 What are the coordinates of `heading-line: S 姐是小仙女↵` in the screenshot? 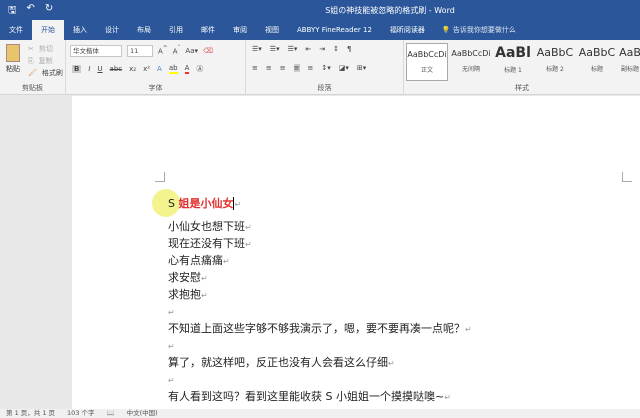 It's located at (205, 203).